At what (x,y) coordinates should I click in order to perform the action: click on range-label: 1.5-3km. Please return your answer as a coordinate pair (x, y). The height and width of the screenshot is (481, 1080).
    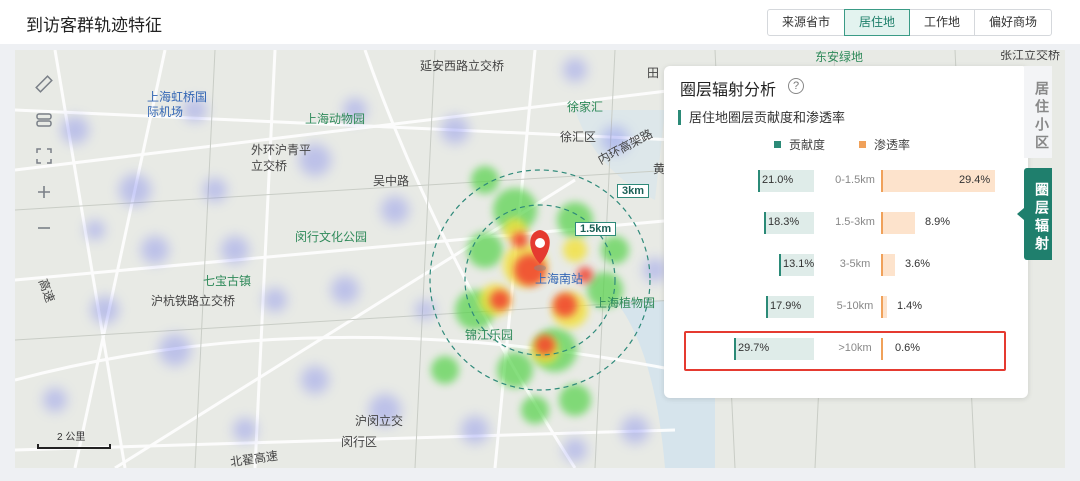
    Looking at the image, I should click on (855, 222).